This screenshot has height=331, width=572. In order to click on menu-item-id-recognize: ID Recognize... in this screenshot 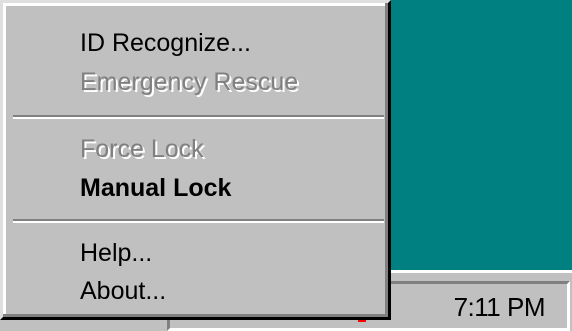, I will do `click(165, 43)`.